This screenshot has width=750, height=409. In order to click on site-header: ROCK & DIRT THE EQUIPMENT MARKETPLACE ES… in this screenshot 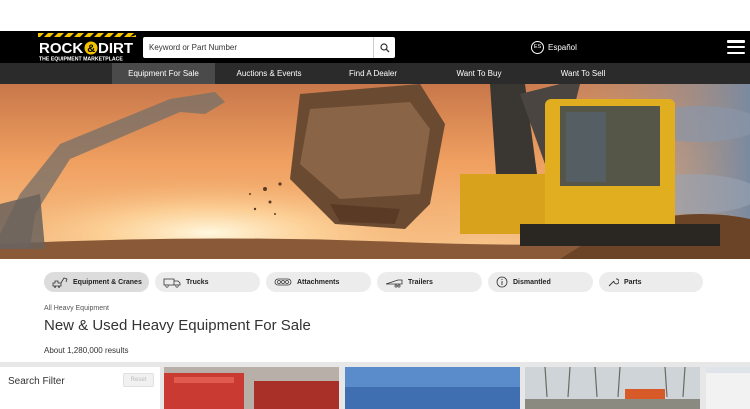, I will do `click(375, 47)`.